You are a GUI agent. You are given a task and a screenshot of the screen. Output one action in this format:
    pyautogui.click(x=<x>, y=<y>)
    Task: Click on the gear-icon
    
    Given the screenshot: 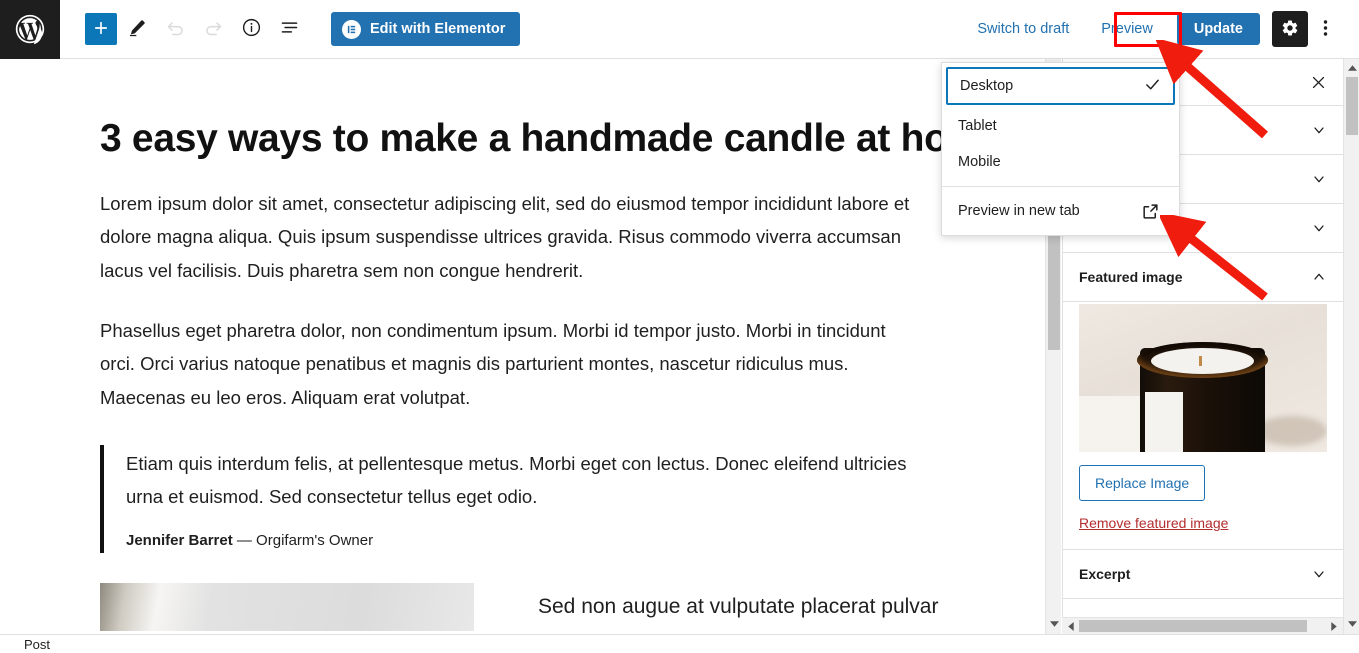 What is the action you would take?
    pyautogui.click(x=1290, y=29)
    